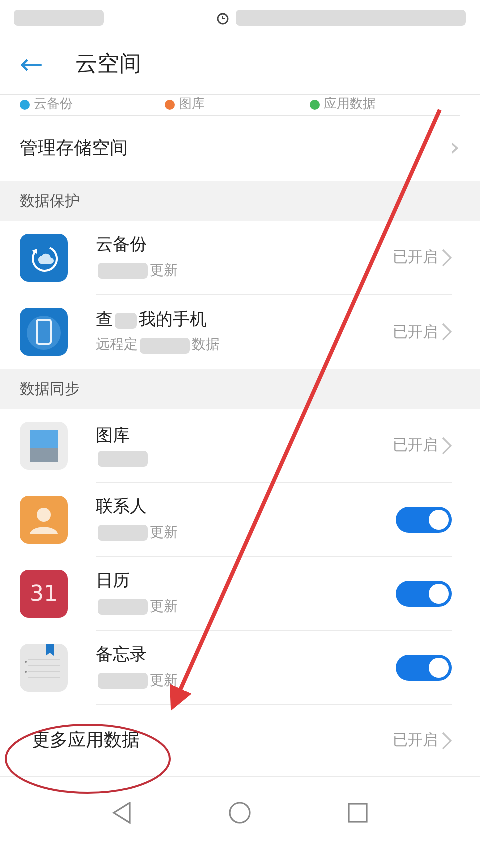  What do you see at coordinates (223, 17) in the screenshot?
I see `alarm-icon` at bounding box center [223, 17].